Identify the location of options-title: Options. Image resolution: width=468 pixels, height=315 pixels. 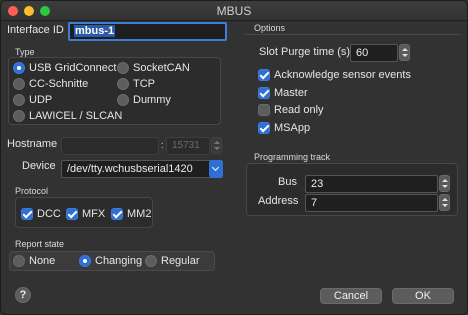
(270, 28).